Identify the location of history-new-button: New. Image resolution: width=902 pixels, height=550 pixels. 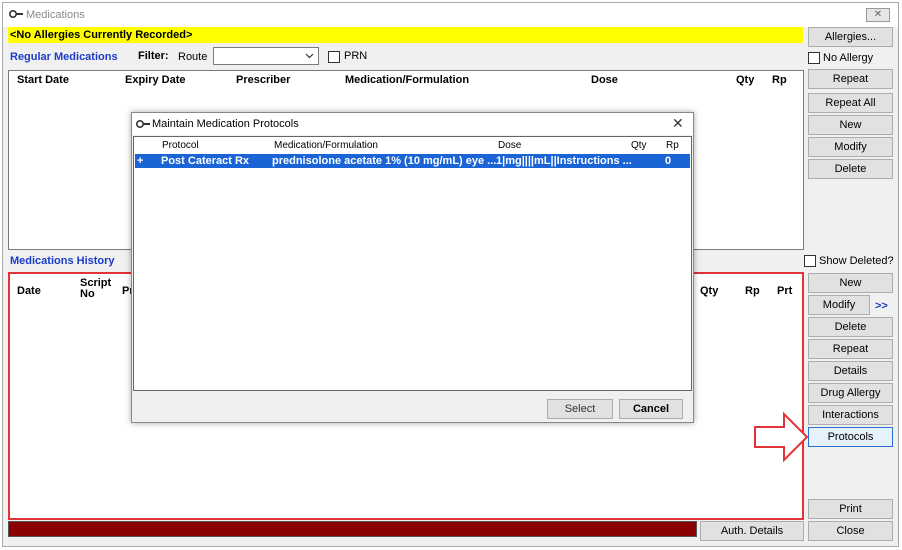
(850, 283).